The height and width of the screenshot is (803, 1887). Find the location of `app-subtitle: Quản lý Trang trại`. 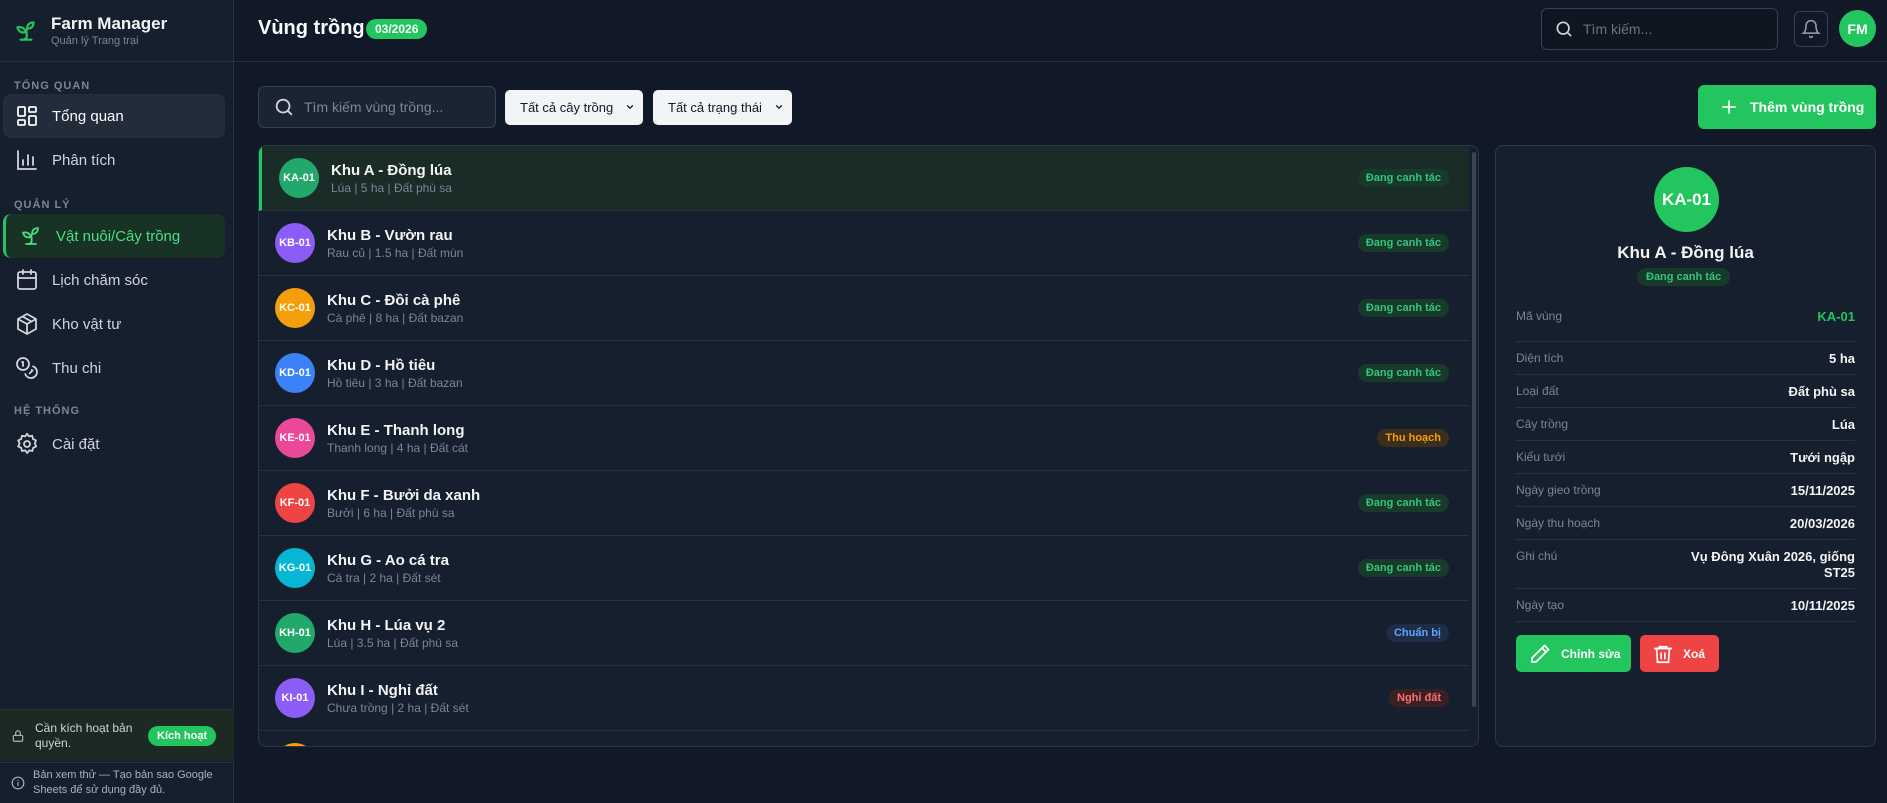

app-subtitle: Quản lý Trang trại is located at coordinates (95, 41).